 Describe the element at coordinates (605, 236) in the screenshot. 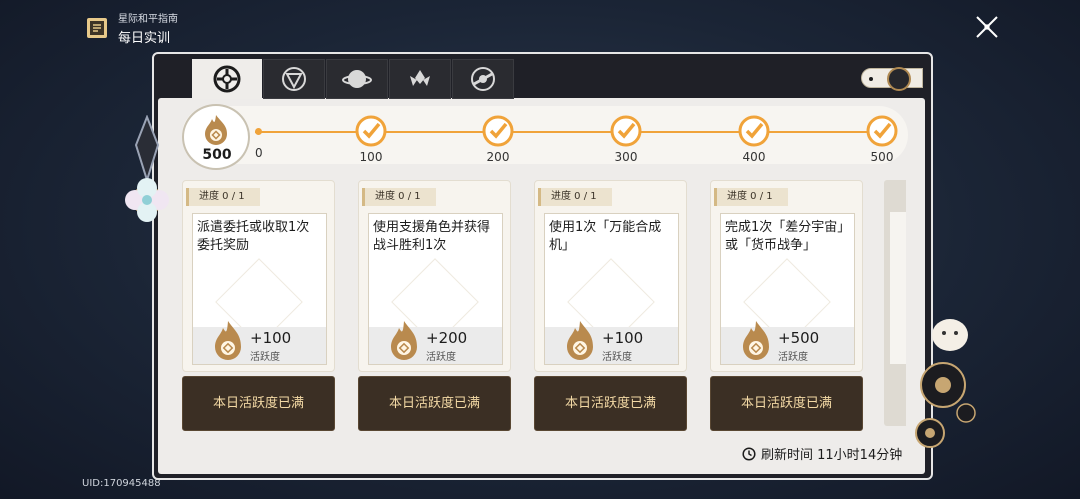

I see `task-description: 使用1次「万能合成机」` at that location.